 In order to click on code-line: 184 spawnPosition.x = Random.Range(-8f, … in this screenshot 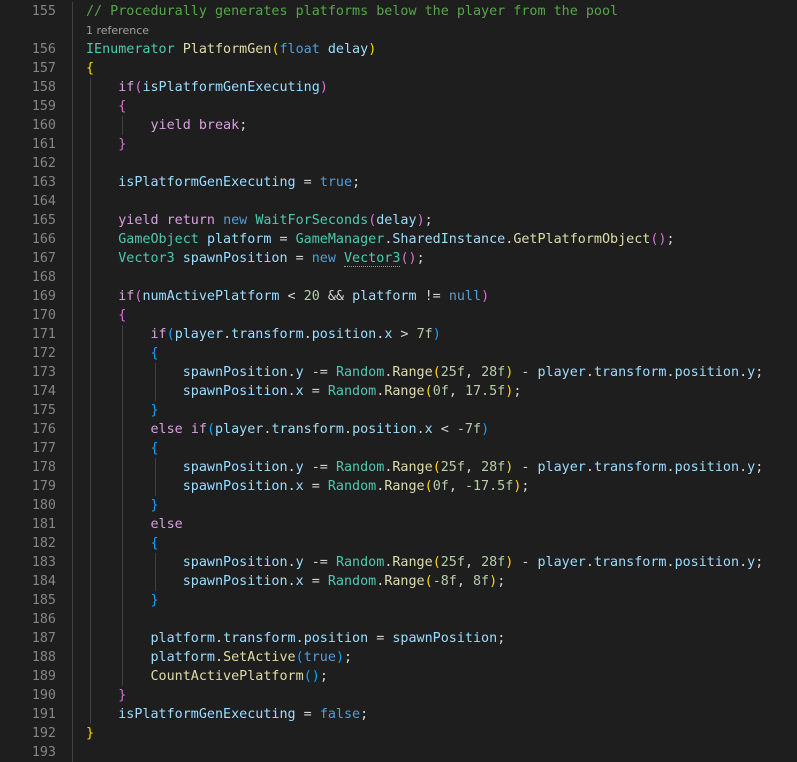, I will do `click(398, 581)`.